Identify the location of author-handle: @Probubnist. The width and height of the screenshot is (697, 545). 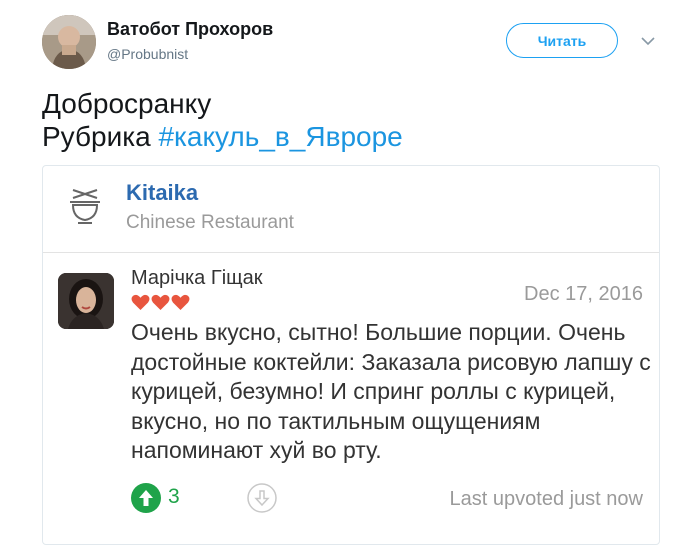
(147, 54).